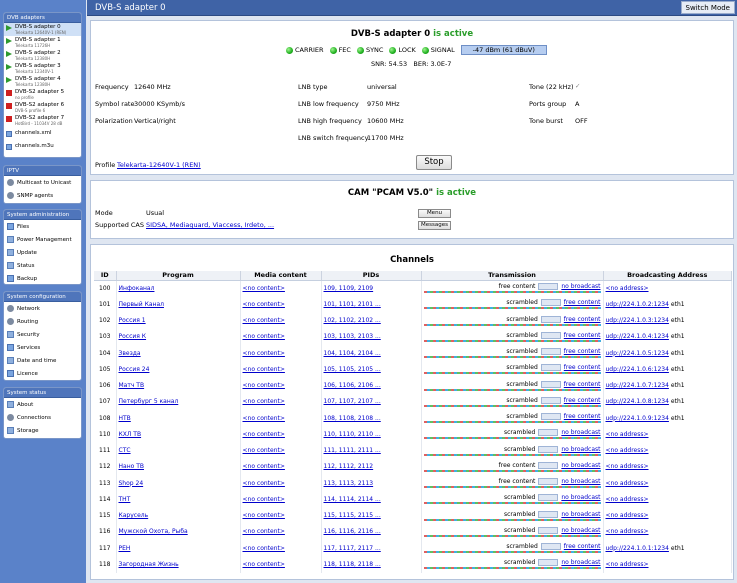 Image resolution: width=737 pixels, height=583 pixels. Describe the element at coordinates (637, 353) in the screenshot. I see `address-link: udp://224.1.0.5:1234` at that location.